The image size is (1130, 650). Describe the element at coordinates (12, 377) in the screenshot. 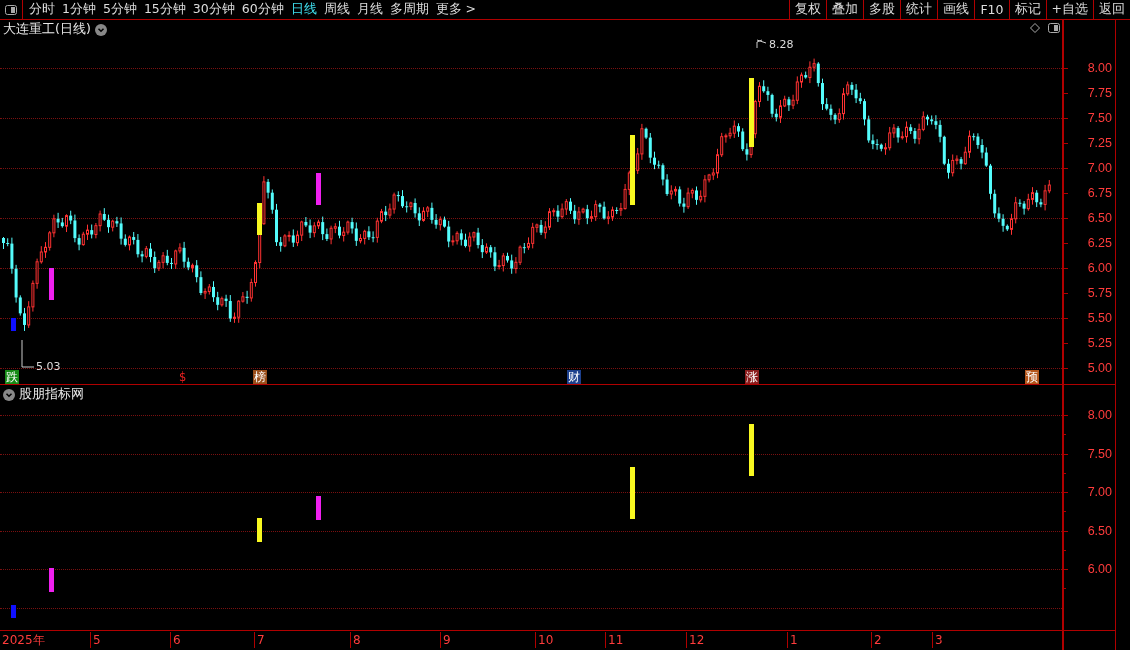

I see `signal-marker: 跌` at that location.